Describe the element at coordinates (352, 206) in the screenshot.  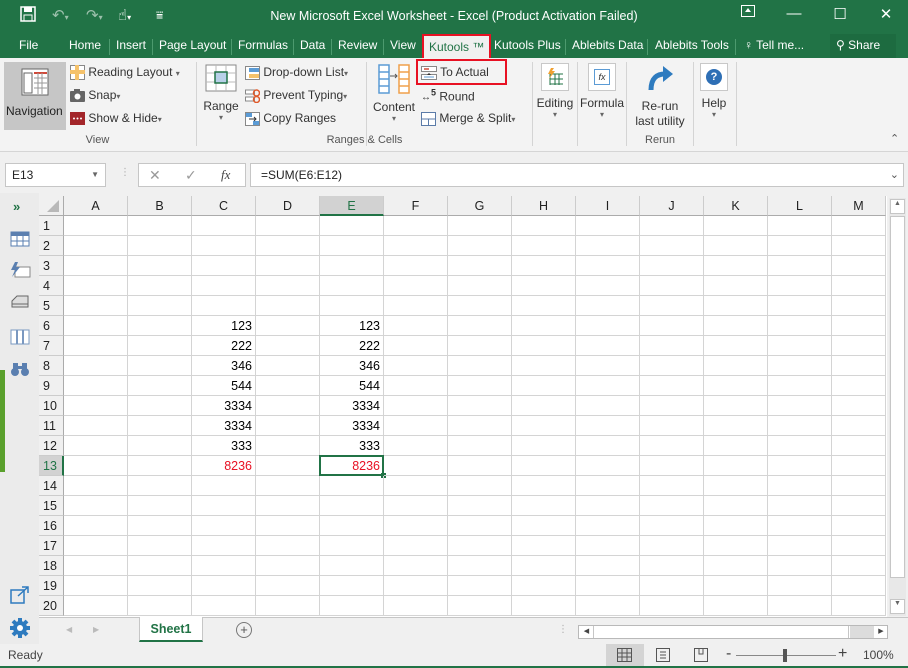
I see `column-header-e: E` at that location.